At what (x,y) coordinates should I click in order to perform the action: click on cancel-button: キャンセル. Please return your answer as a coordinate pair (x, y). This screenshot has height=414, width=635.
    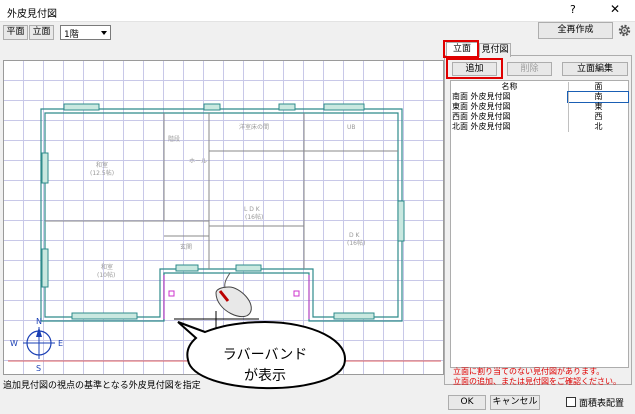
    Looking at the image, I should click on (515, 402).